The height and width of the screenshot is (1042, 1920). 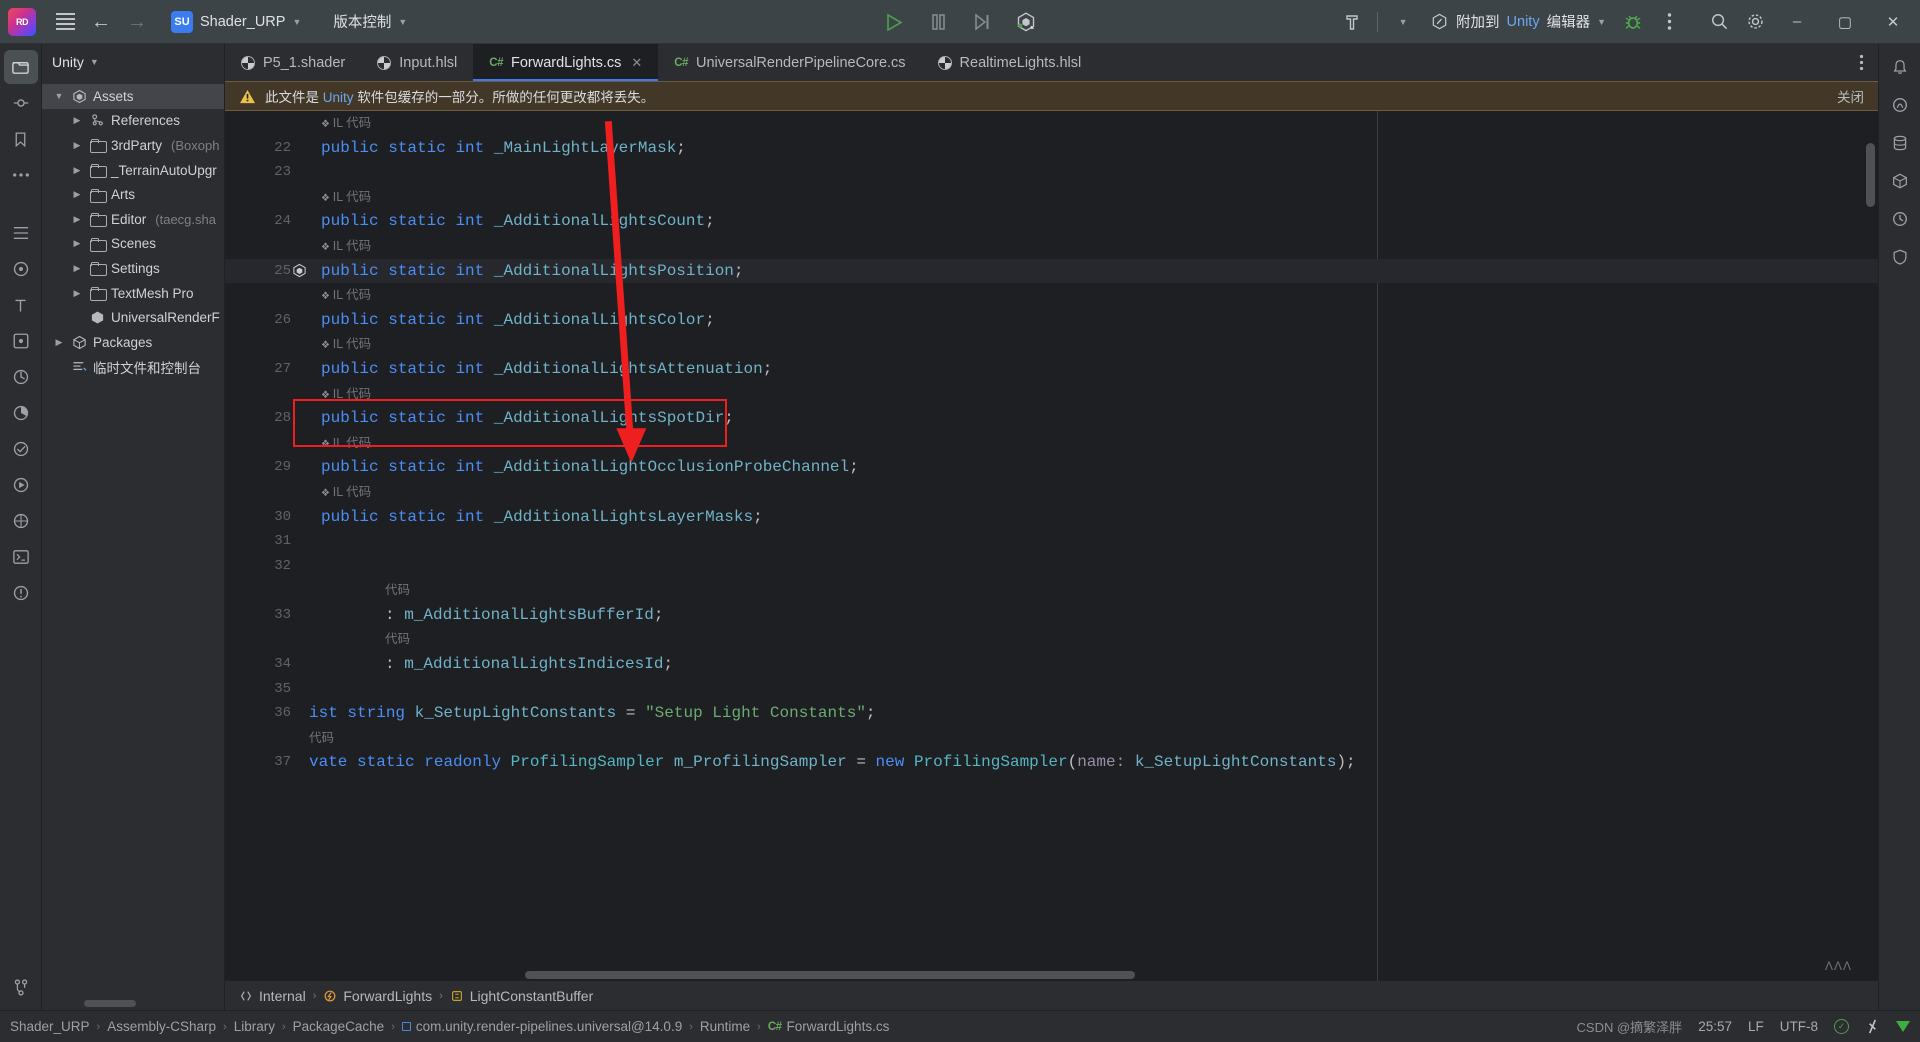 I want to click on status-path-segment: Library, so click(x=254, y=1026).